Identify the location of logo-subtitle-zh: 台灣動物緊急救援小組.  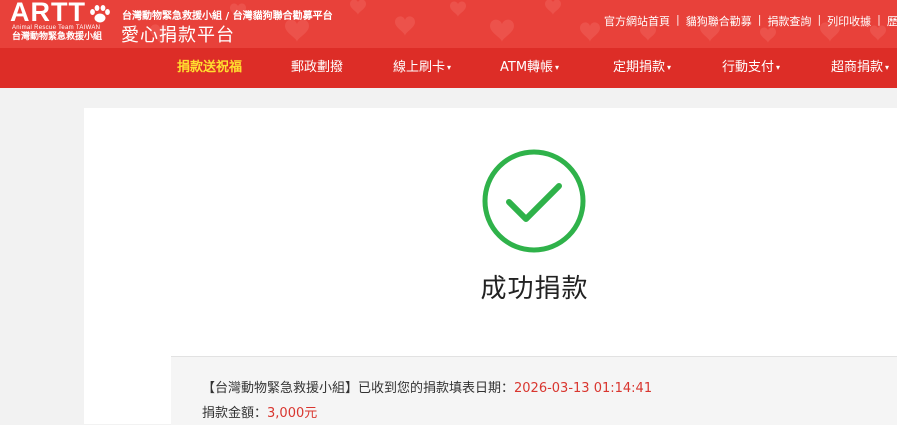
(57, 37).